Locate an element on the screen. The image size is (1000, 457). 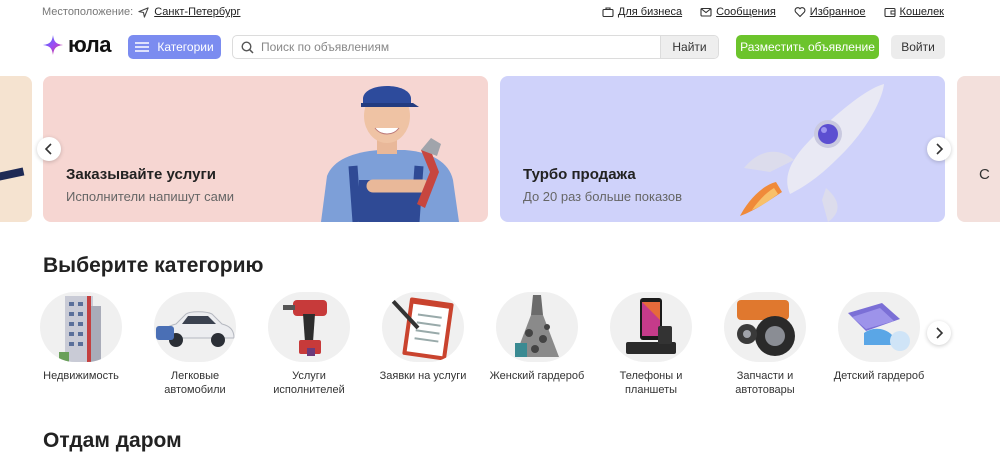
category-item-services: Услуги исполнителей is located at coordinates (309, 344).